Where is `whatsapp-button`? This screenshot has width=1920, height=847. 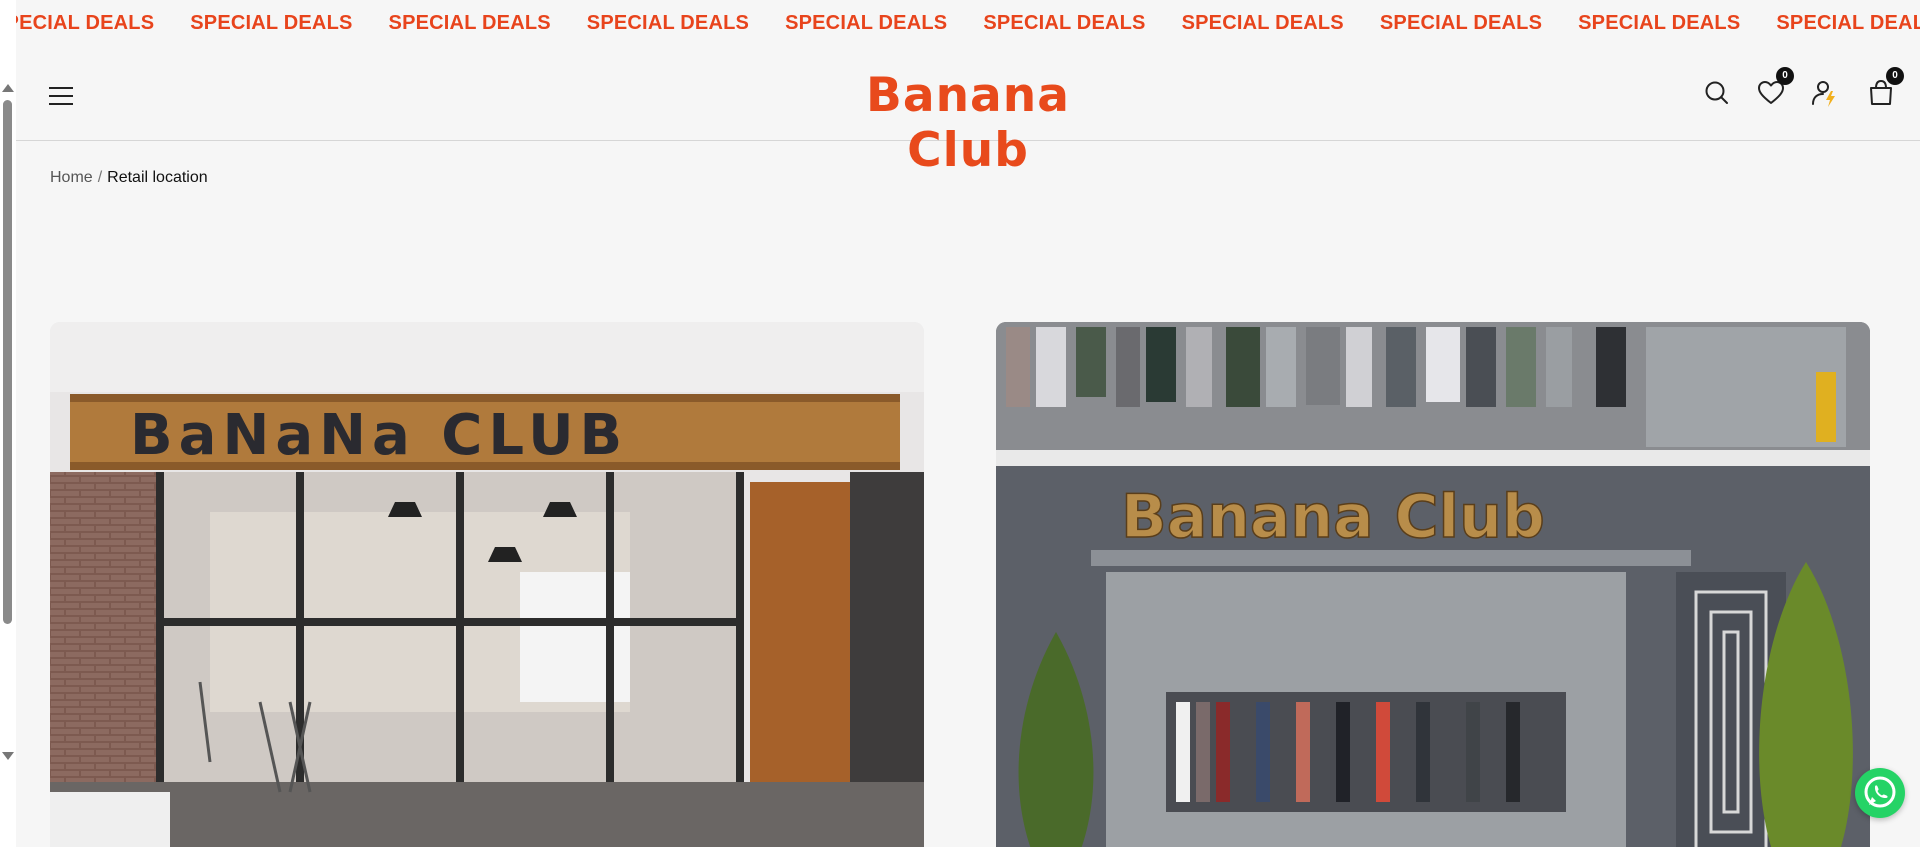 whatsapp-button is located at coordinates (1880, 793).